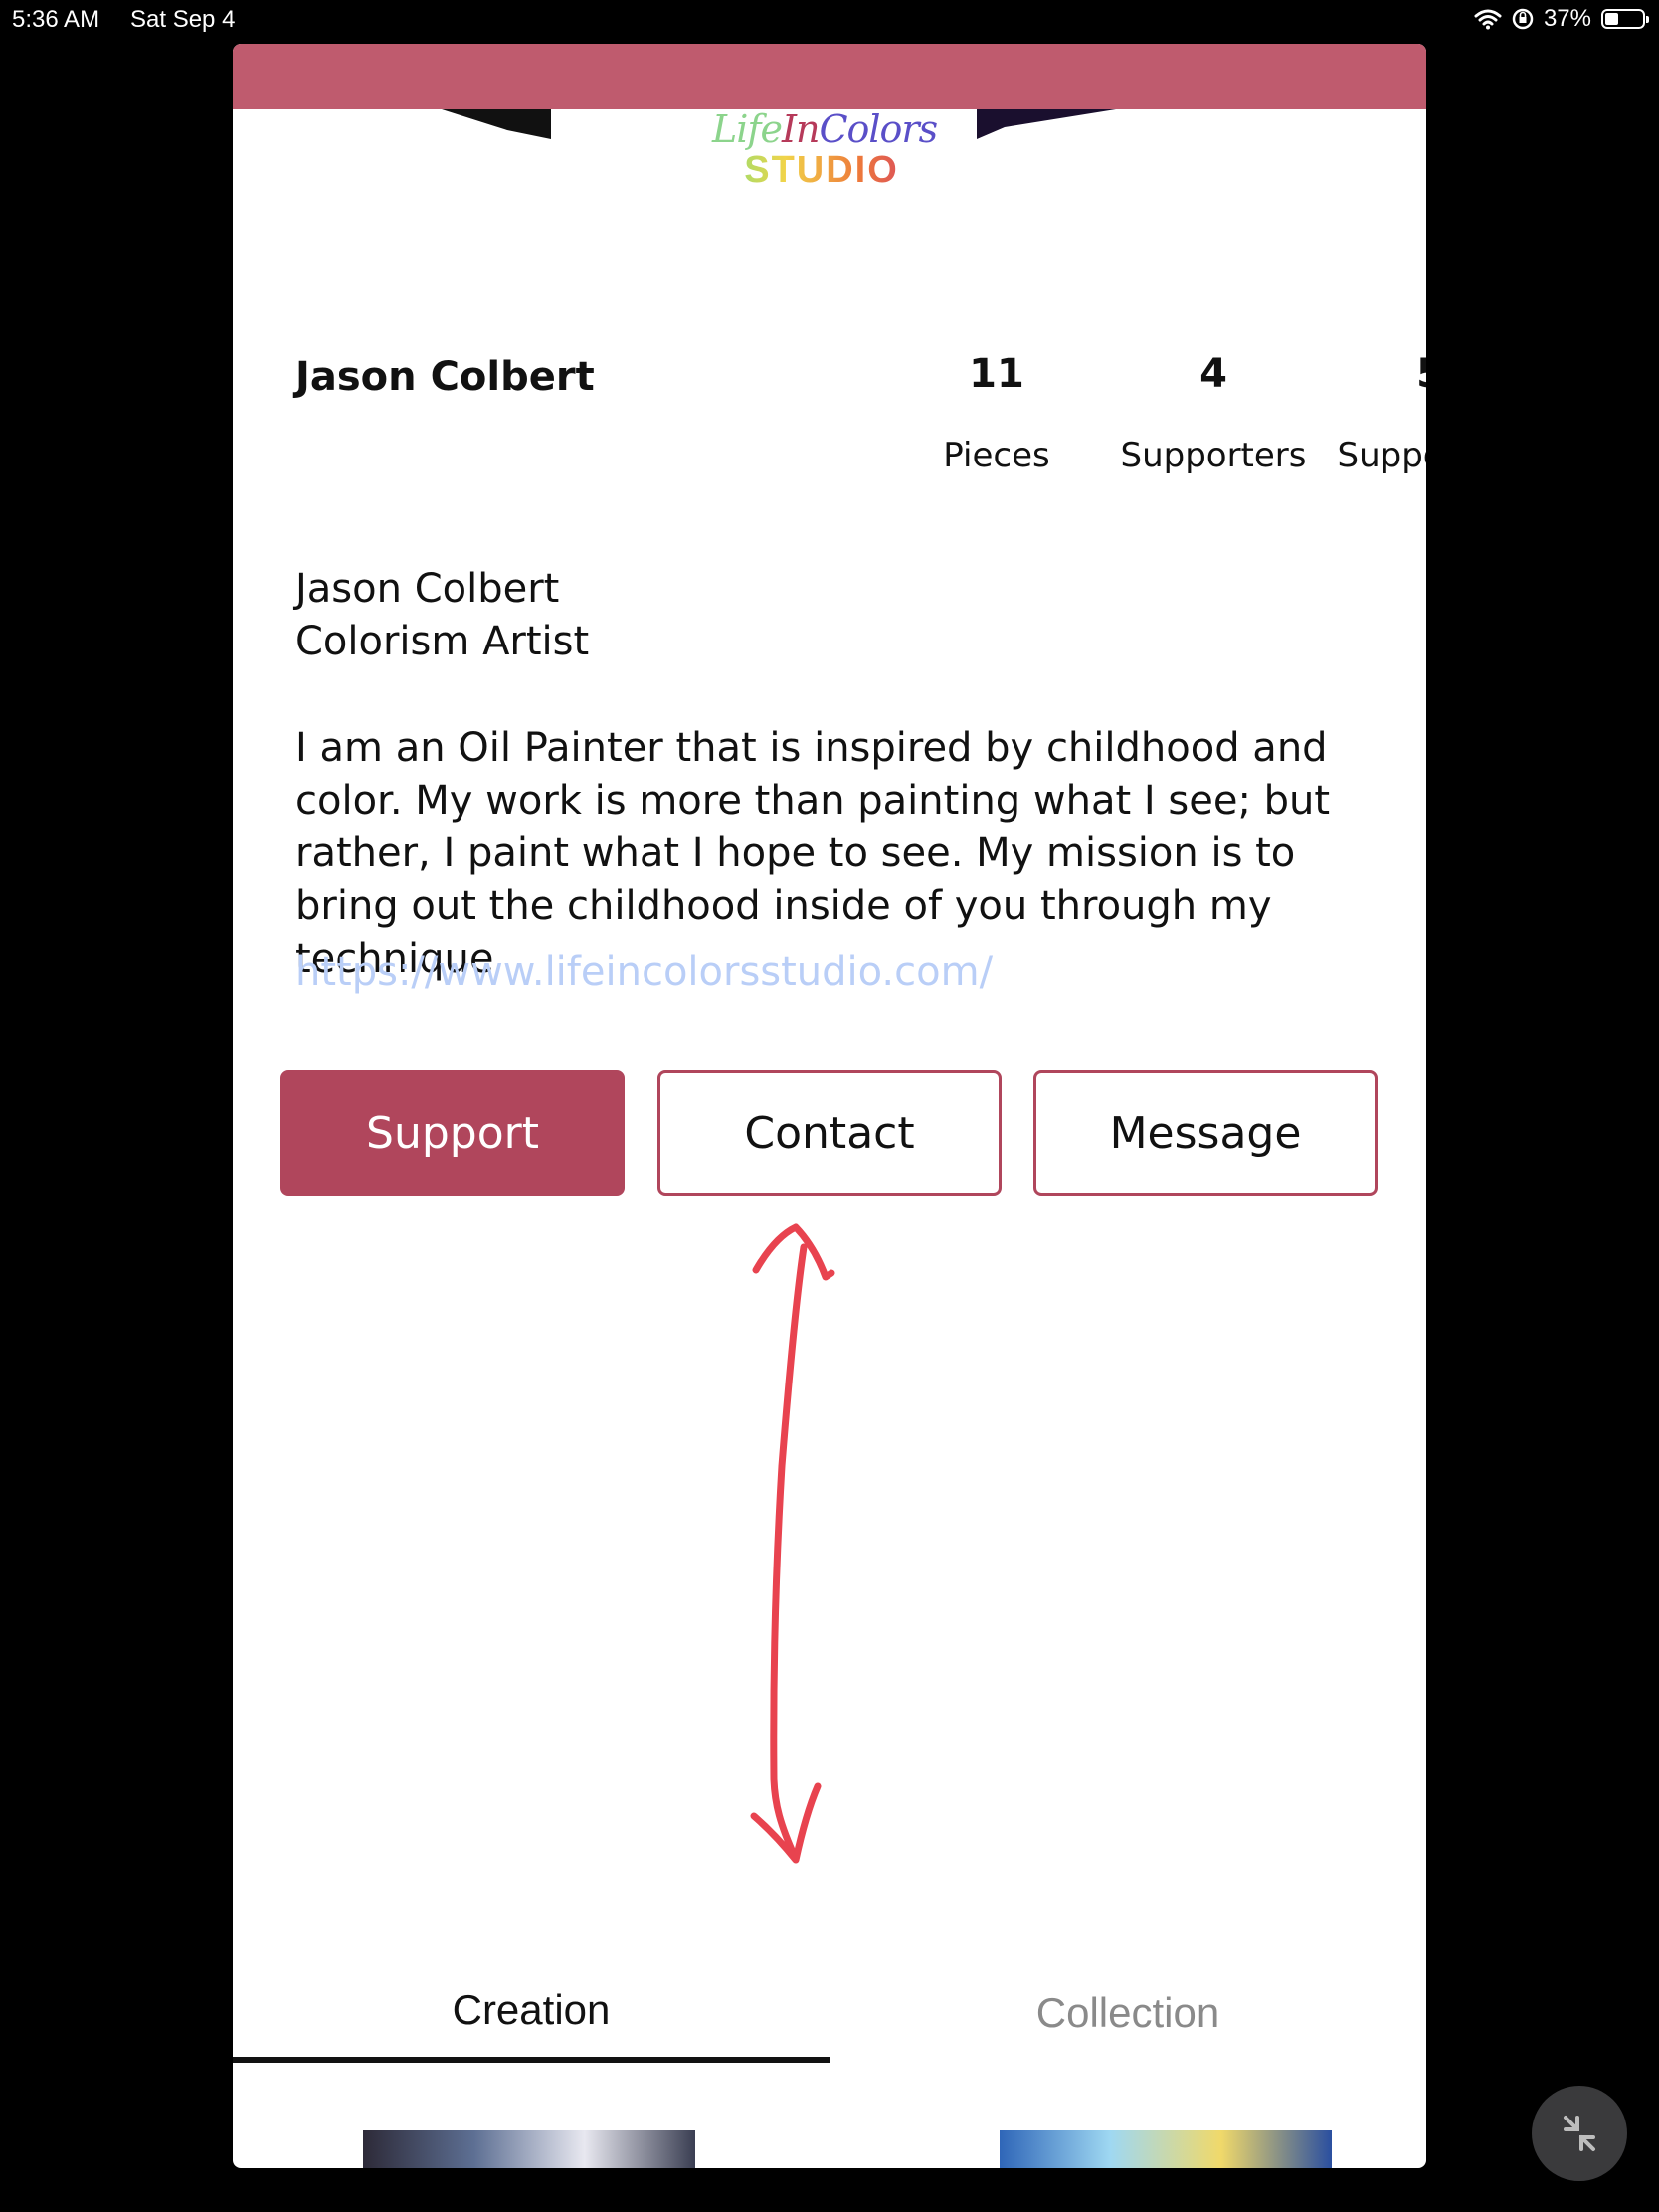  I want to click on website-link: https://www.lifeincolorsstudio.com/, so click(644, 972).